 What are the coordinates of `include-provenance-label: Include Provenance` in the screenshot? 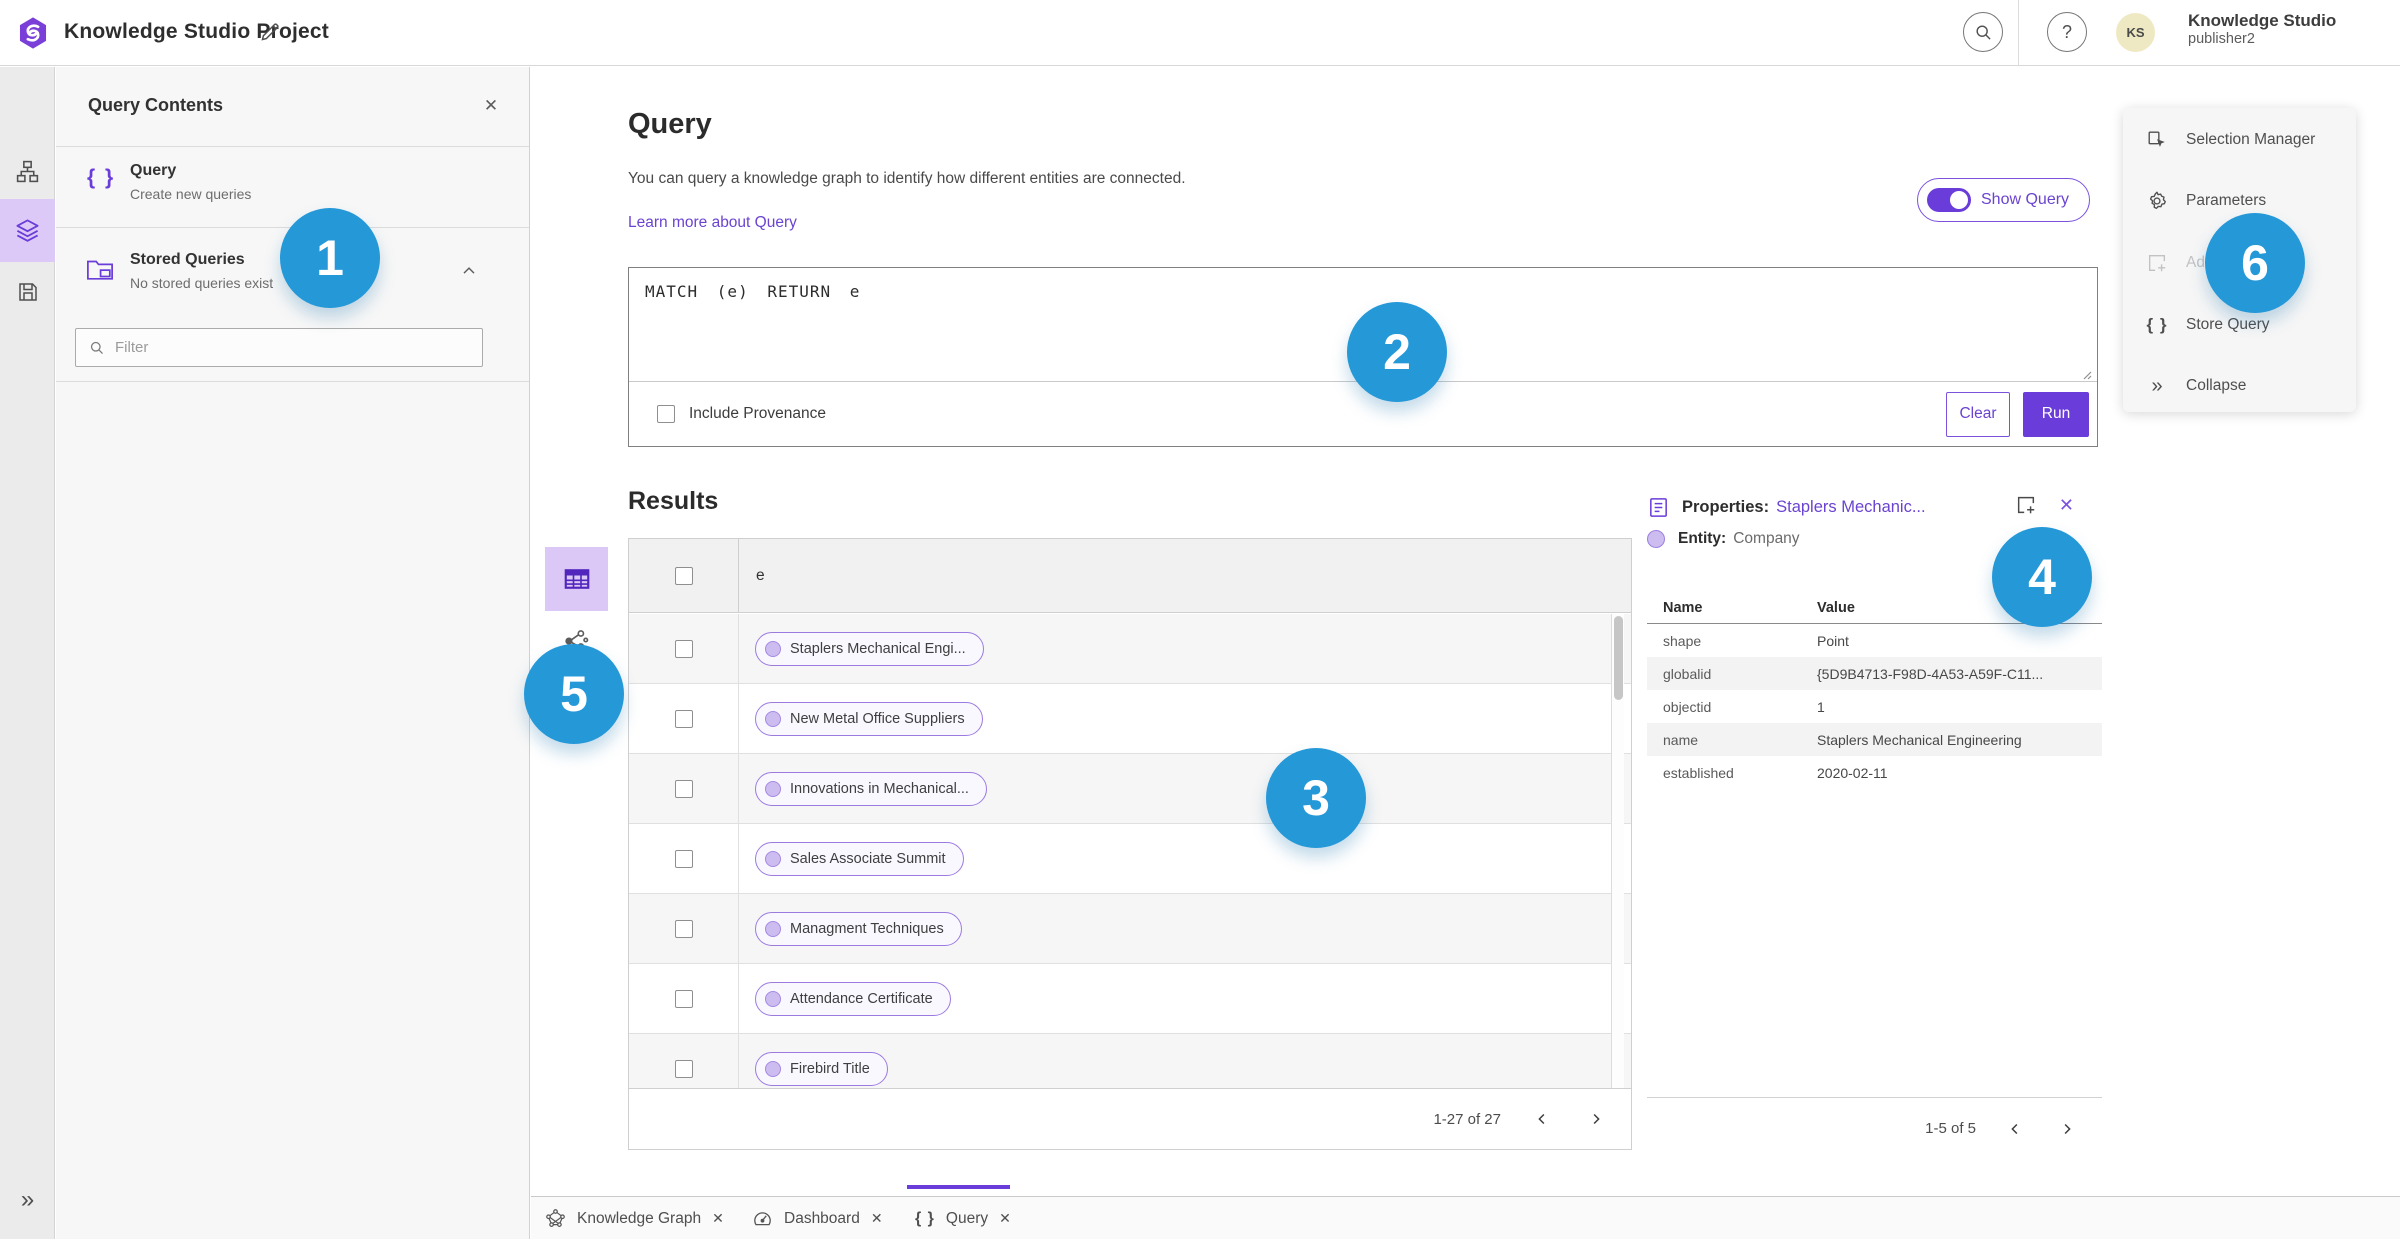 It's located at (758, 413).